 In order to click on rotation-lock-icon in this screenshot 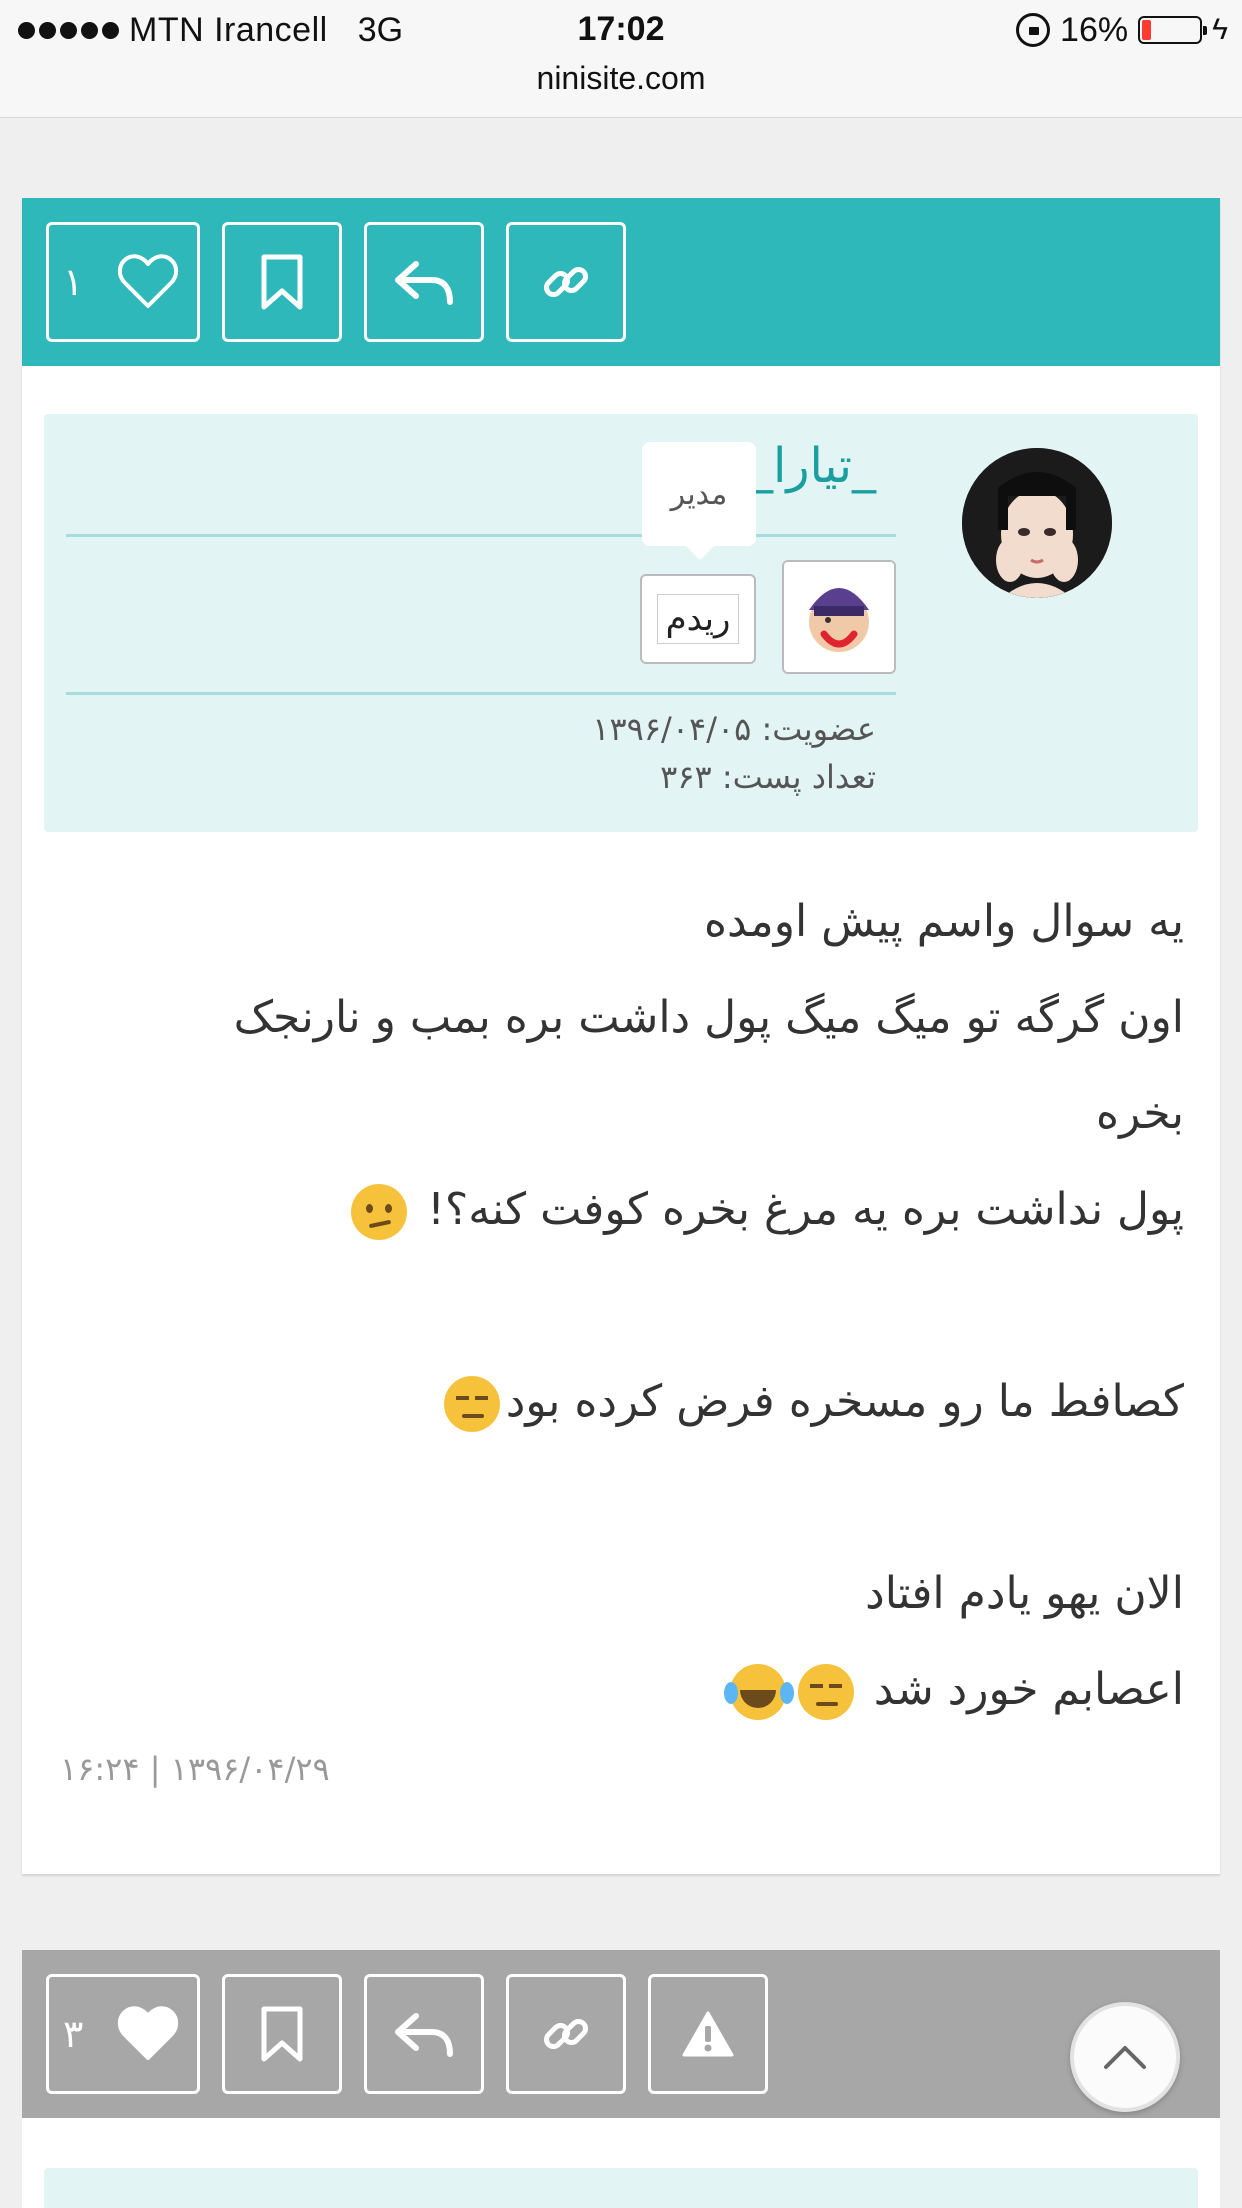, I will do `click(1033, 30)`.